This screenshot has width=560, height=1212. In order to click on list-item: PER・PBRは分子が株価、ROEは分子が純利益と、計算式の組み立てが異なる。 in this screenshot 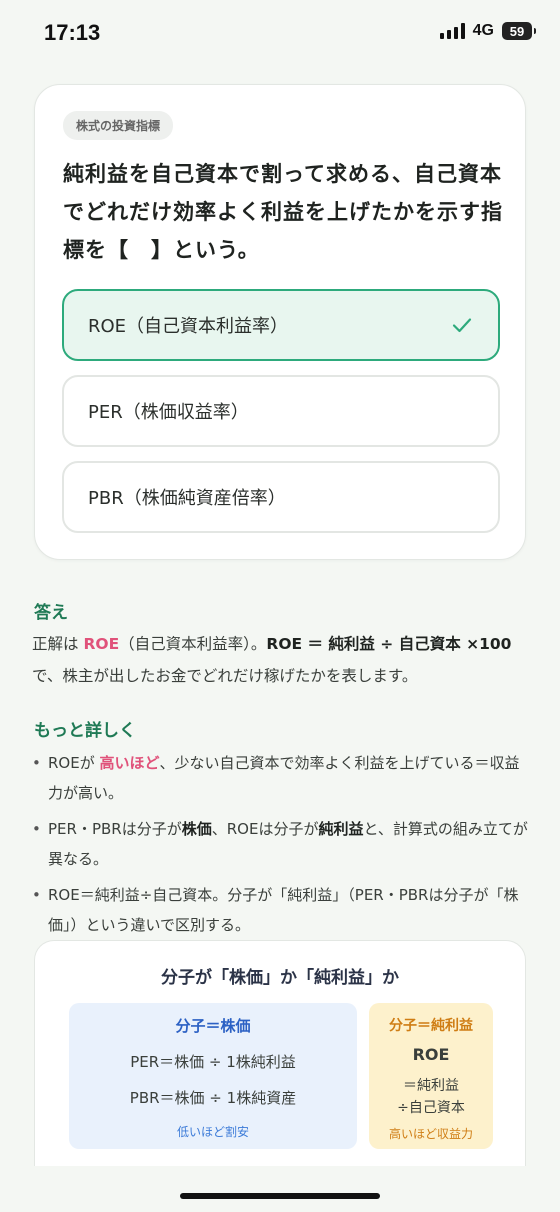, I will do `click(282, 844)`.